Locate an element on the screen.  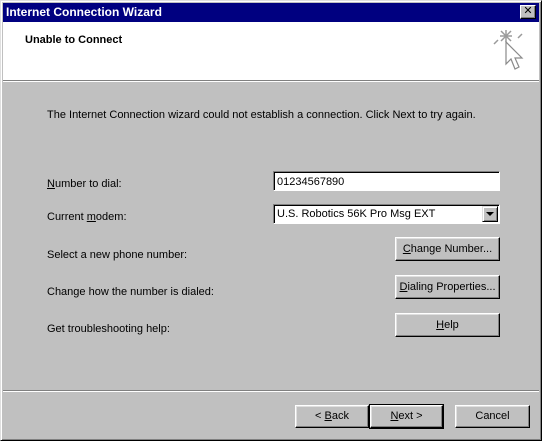
footer-separator is located at coordinates (271, 391).